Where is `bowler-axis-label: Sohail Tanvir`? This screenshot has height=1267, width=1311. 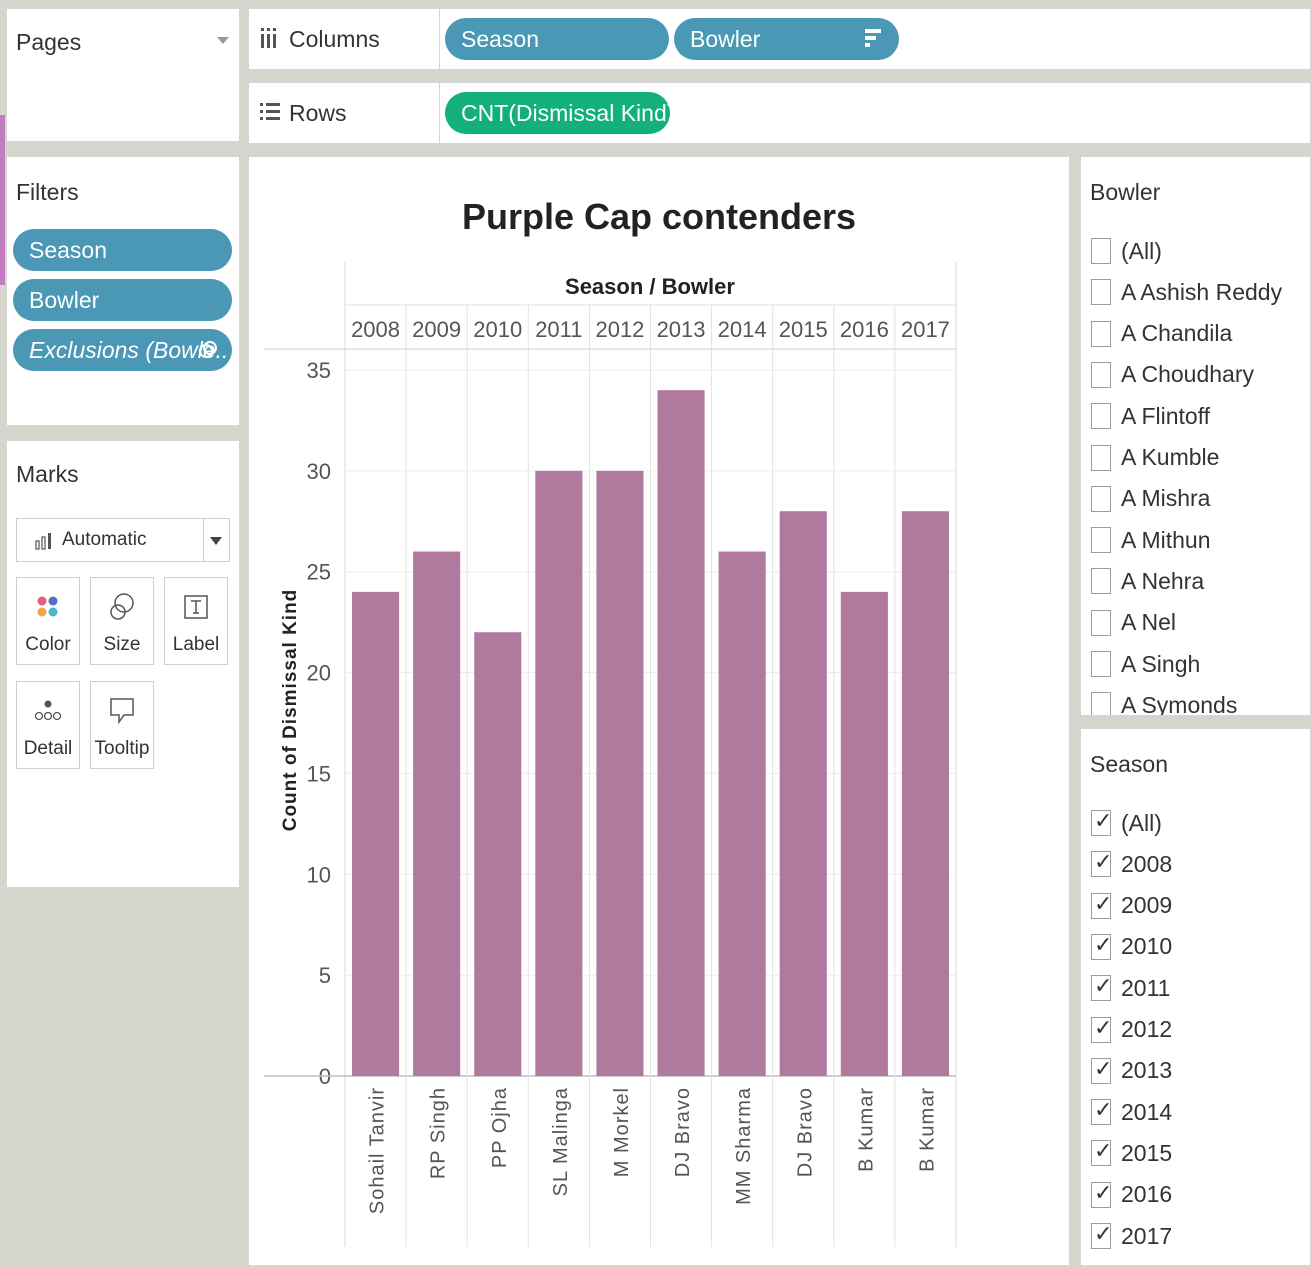 bowler-axis-label: Sohail Tanvir is located at coordinates (378, 1150).